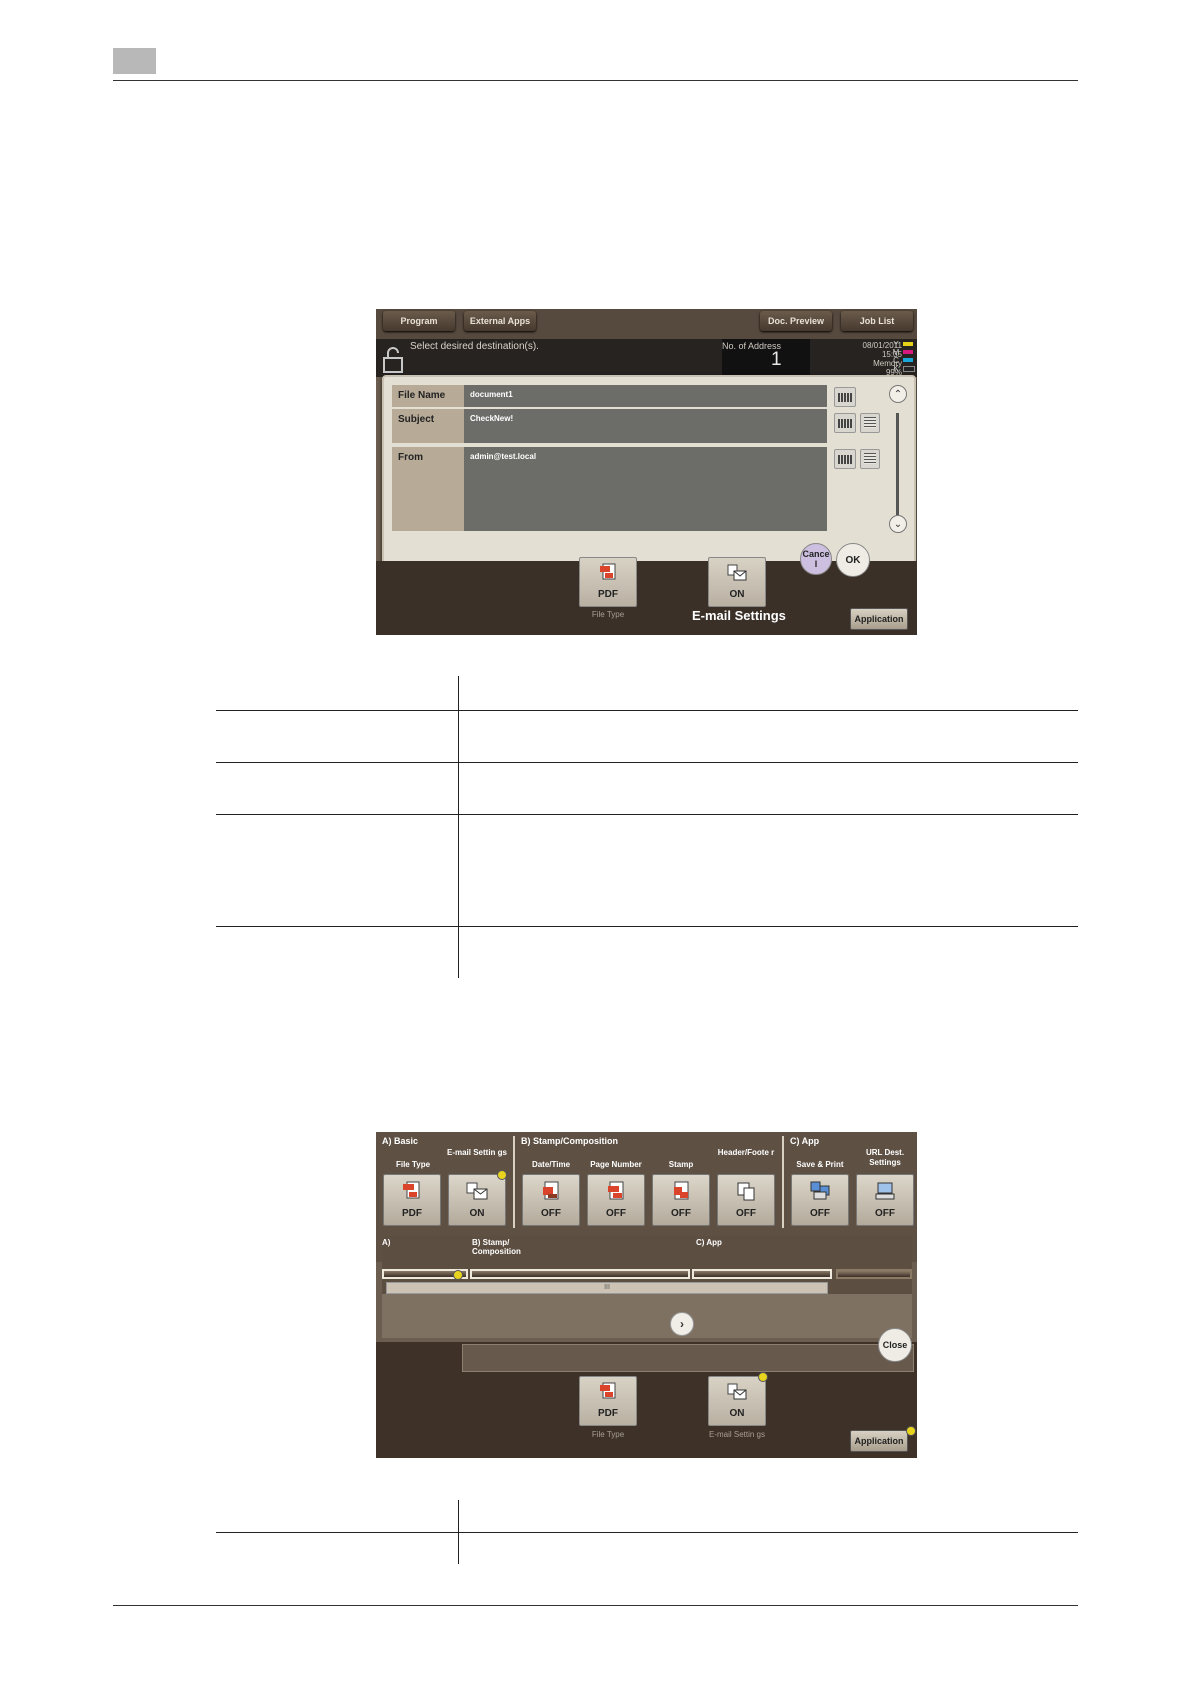  What do you see at coordinates (645, 426) in the screenshot?
I see `subject-input: CheckNew!` at bounding box center [645, 426].